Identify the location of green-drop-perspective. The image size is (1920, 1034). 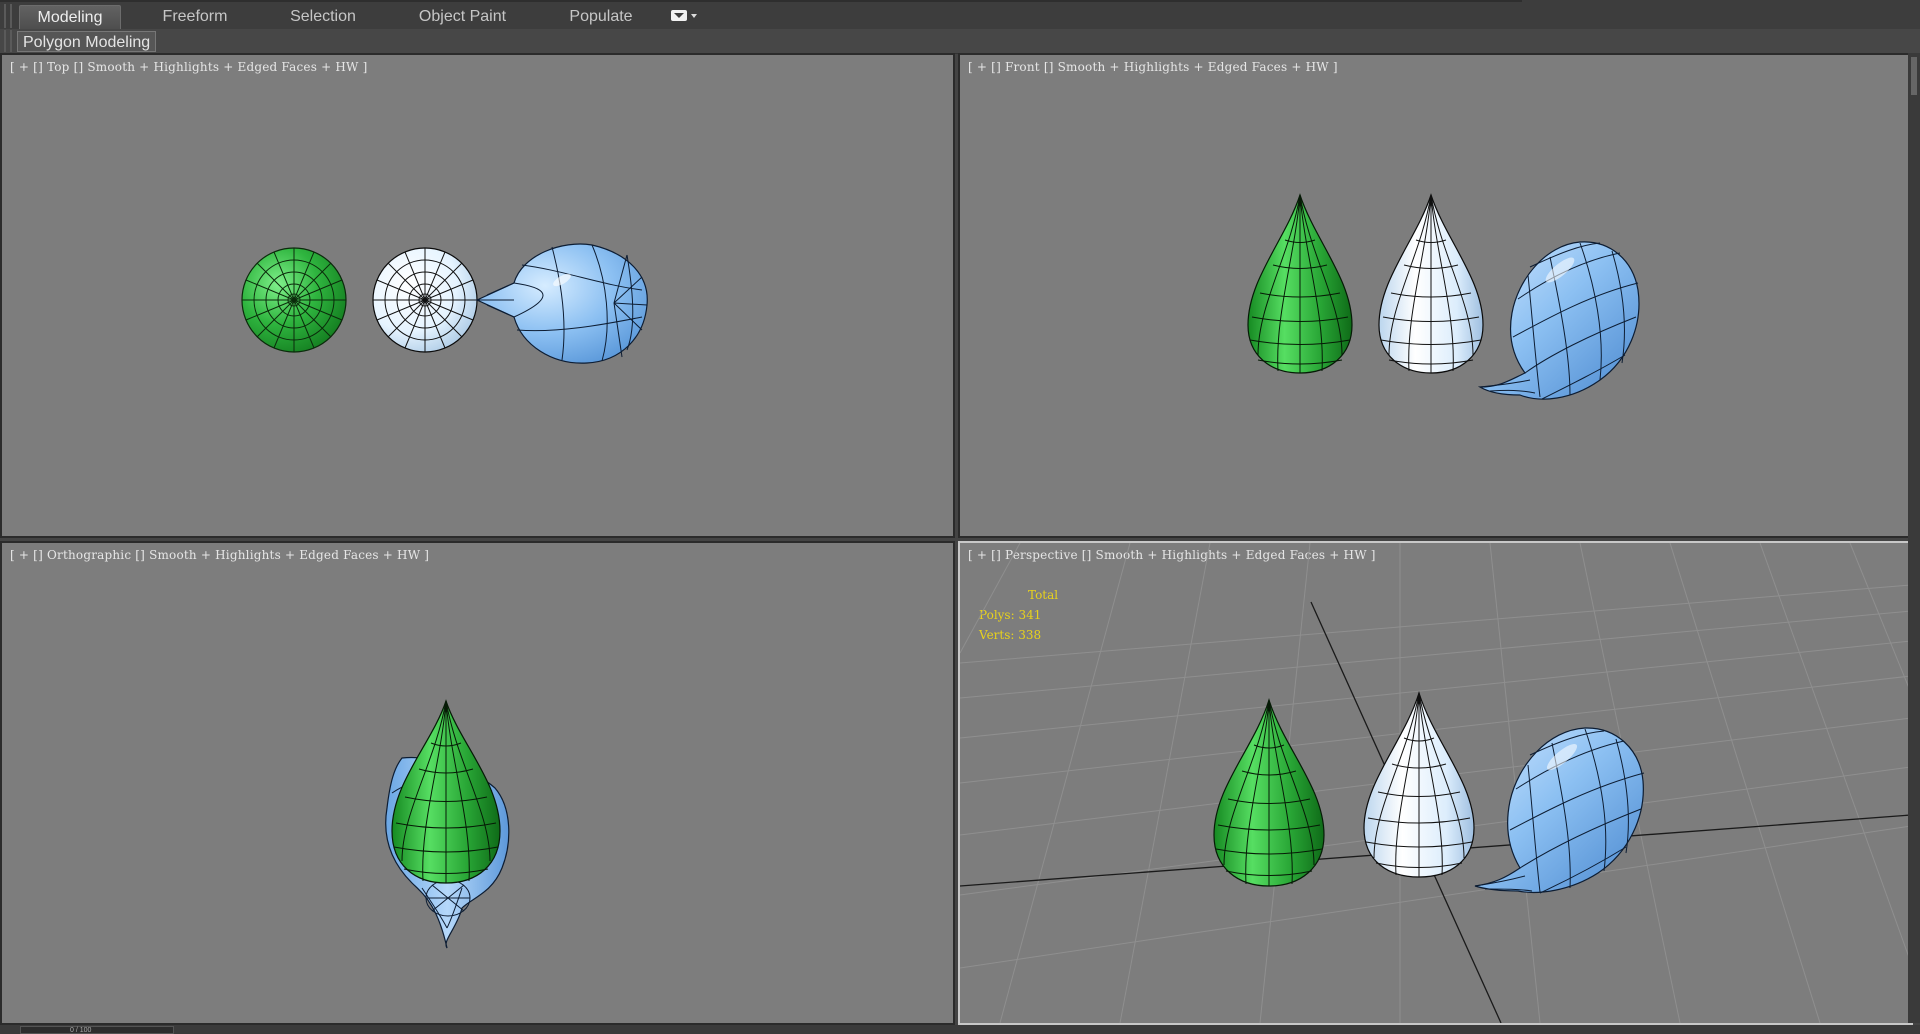
(1269, 792).